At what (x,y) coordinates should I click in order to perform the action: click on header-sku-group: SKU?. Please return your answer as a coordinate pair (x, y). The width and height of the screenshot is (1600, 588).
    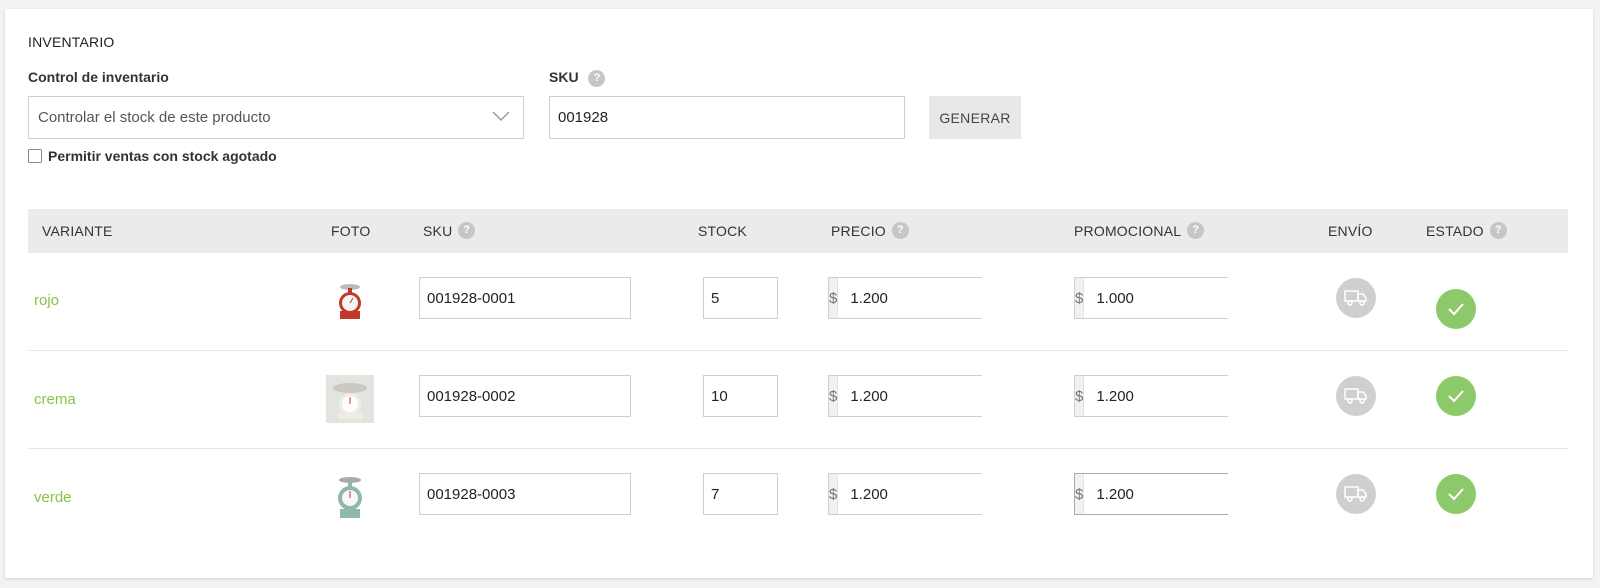
    Looking at the image, I should click on (449, 231).